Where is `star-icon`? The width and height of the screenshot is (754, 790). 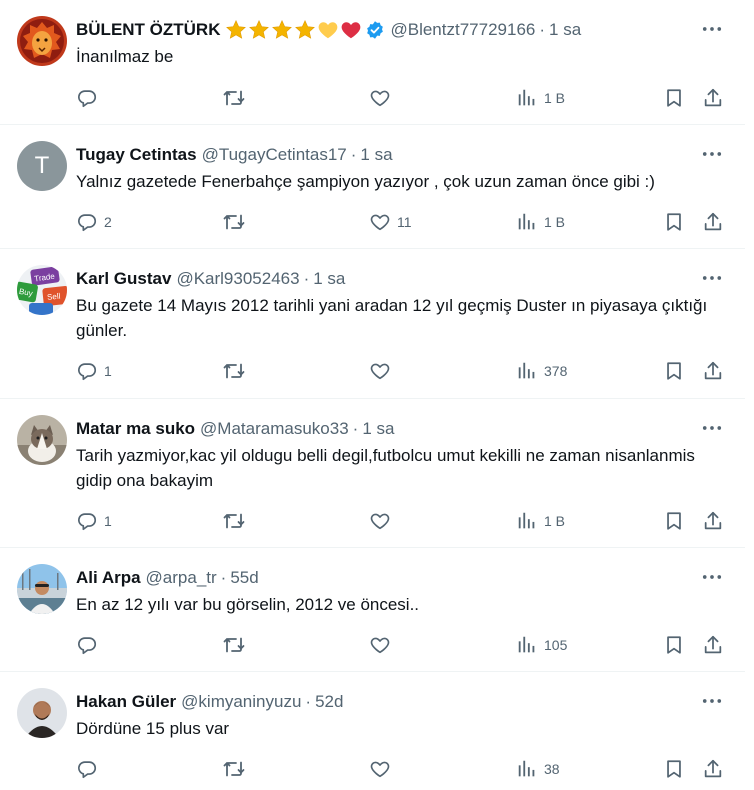 star-icon is located at coordinates (282, 30).